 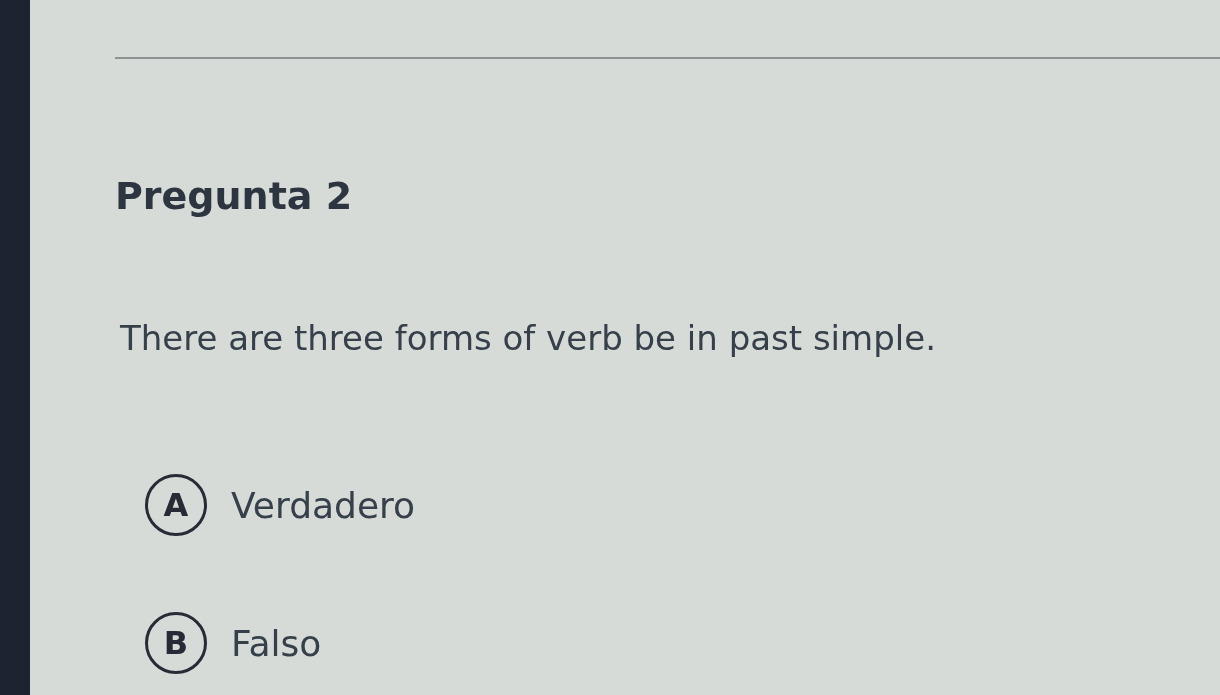 I want to click on option-label: Verdadero, so click(x=323, y=505).